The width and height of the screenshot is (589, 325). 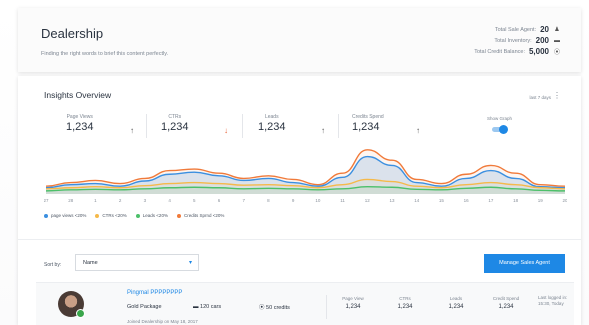 What do you see at coordinates (506, 303) in the screenshot?
I see `row-stat-credit-spend: Credit Spend 1,234` at bounding box center [506, 303].